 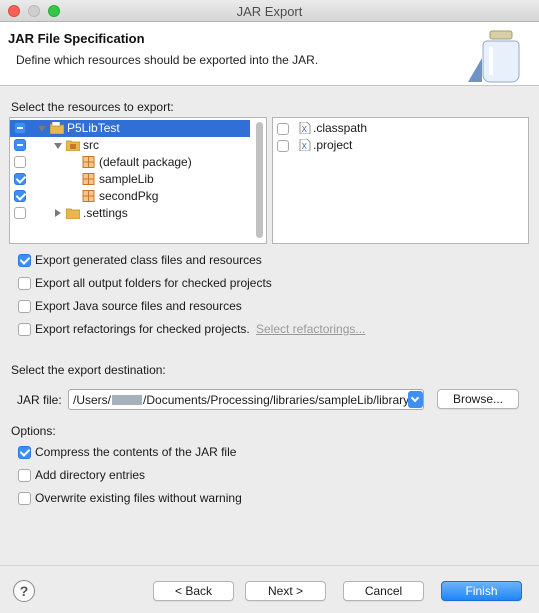 What do you see at coordinates (24, 591) in the screenshot?
I see `help-icon: ?` at bounding box center [24, 591].